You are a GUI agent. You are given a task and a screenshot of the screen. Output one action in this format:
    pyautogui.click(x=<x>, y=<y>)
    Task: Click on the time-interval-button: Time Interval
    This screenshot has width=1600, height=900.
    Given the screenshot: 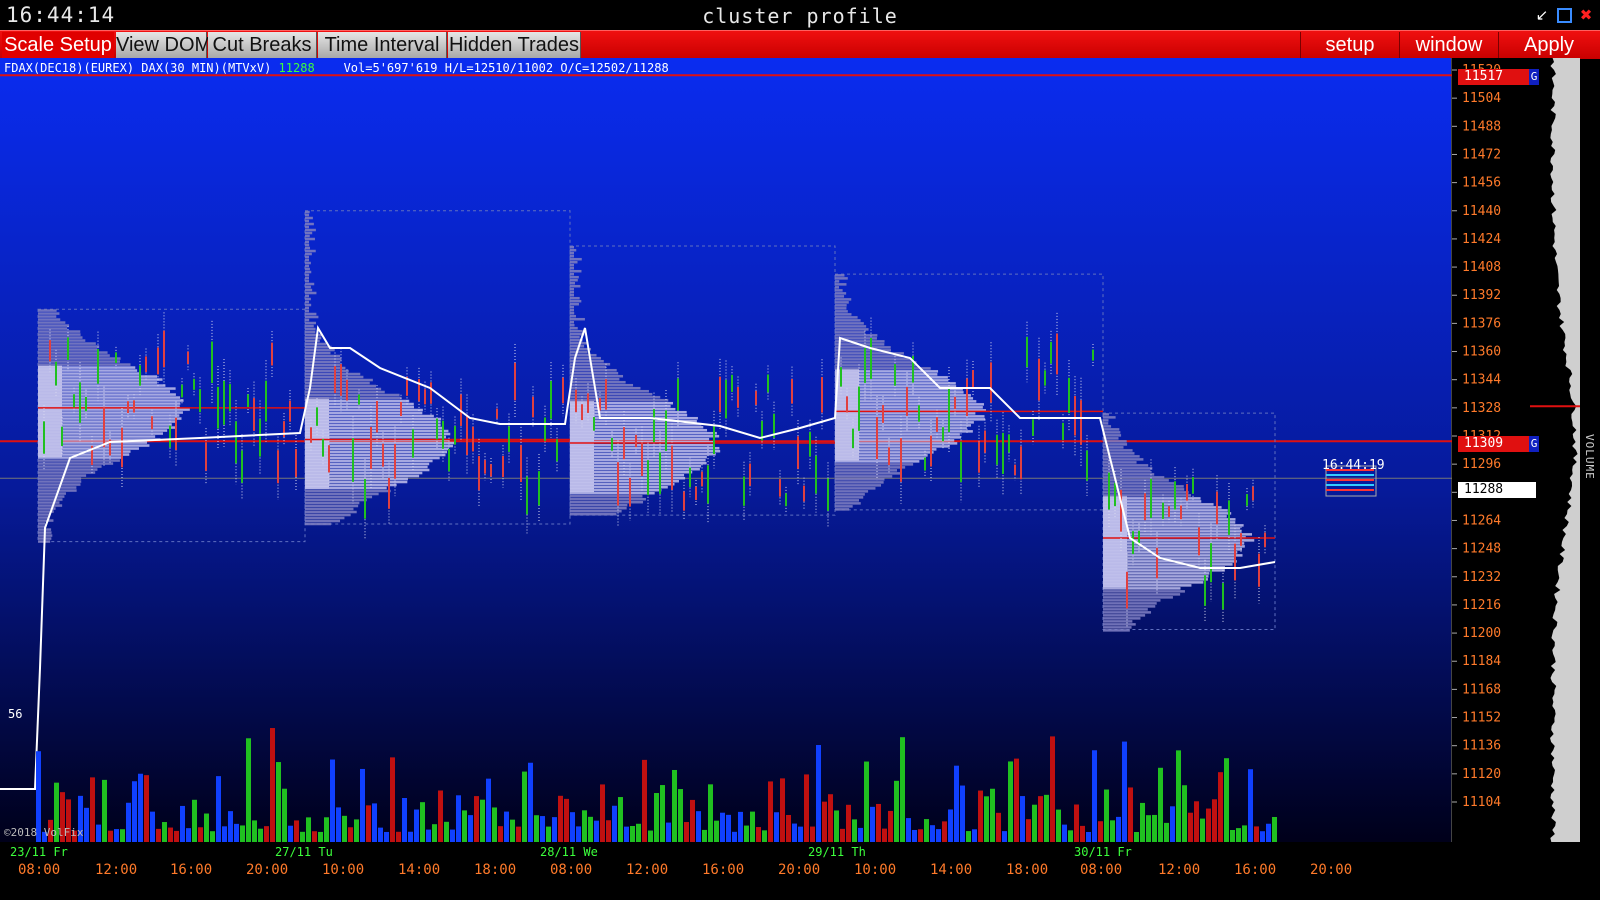 What is the action you would take?
    pyautogui.click(x=382, y=45)
    